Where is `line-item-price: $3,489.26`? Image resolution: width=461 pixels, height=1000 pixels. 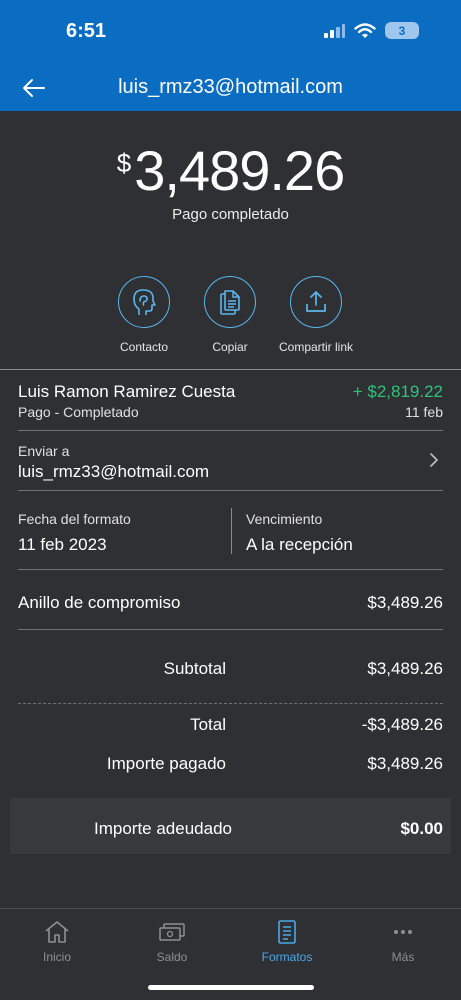
line-item-price: $3,489.26 is located at coordinates (405, 602).